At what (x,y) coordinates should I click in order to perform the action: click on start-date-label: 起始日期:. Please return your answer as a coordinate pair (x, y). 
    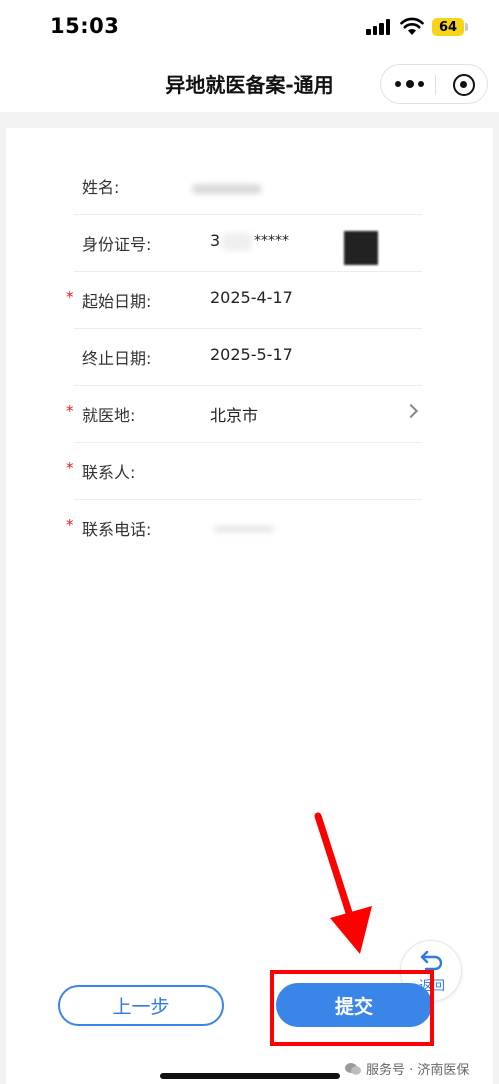
    Looking at the image, I should click on (117, 301).